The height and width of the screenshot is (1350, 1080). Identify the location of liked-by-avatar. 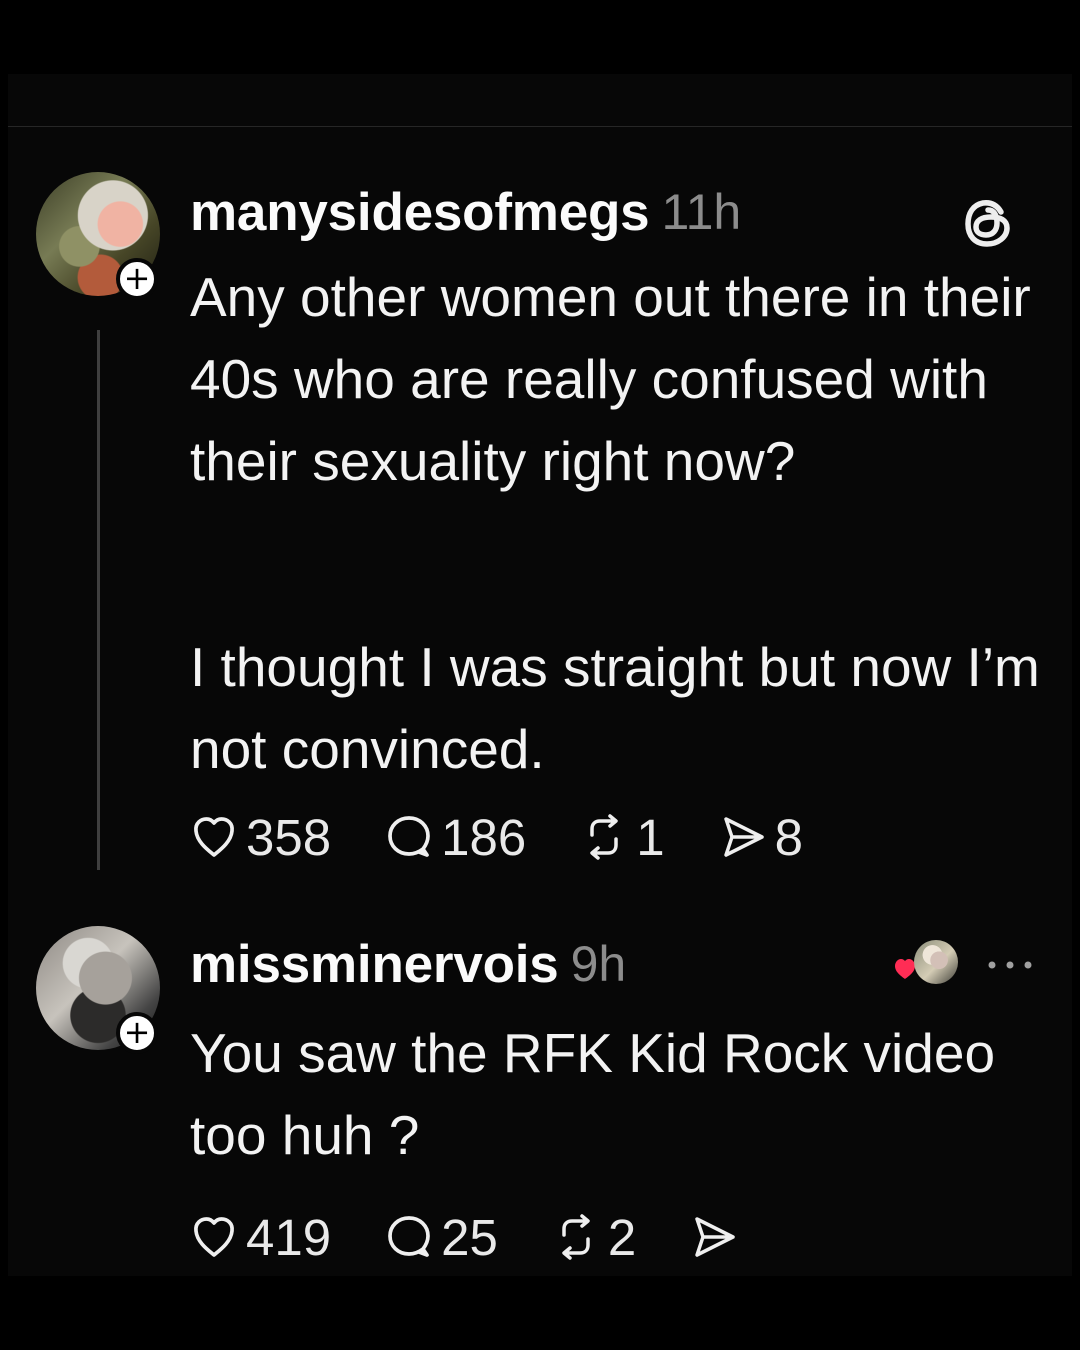
(936, 962).